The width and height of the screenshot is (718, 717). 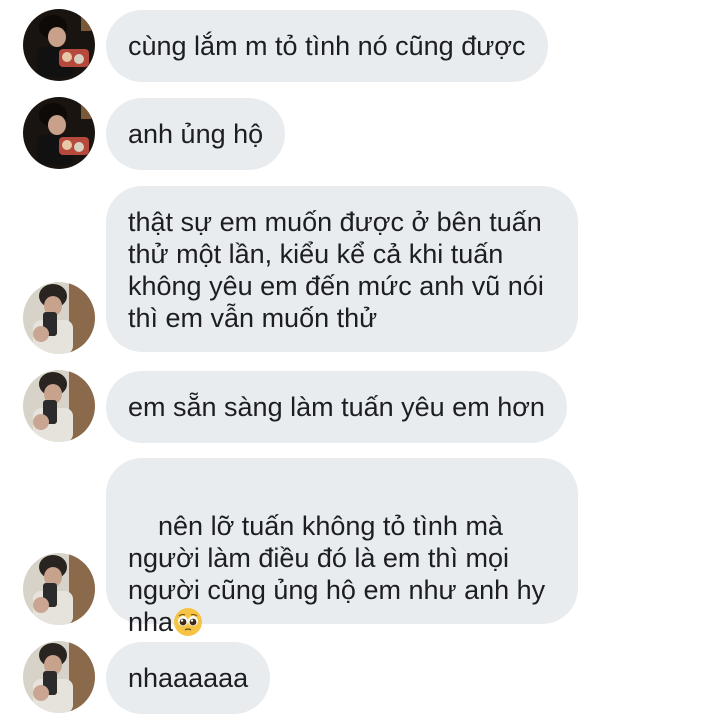 What do you see at coordinates (327, 46) in the screenshot?
I see `message-bubble: cùng lắm m tỏ tình nó cũng được` at bounding box center [327, 46].